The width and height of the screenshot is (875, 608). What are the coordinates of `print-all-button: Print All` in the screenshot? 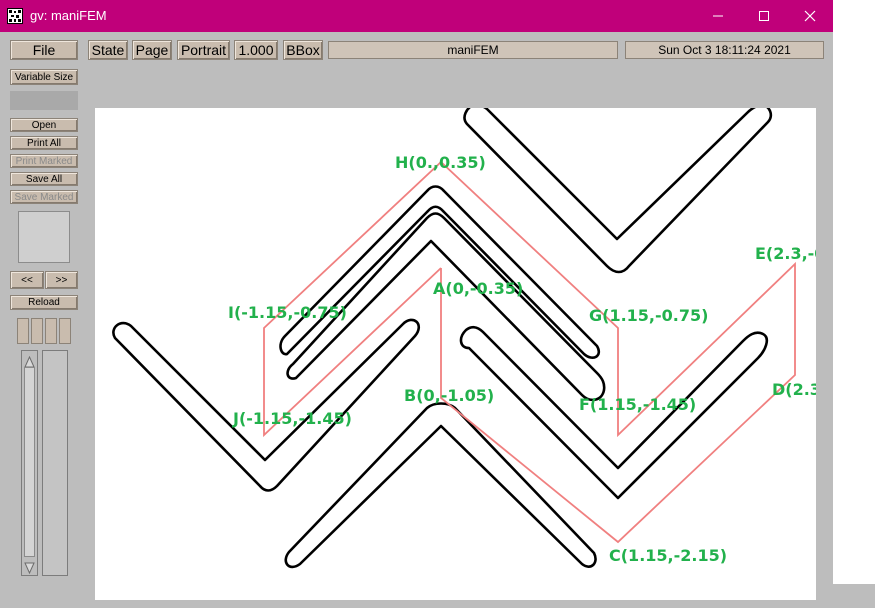 It's located at (44, 143).